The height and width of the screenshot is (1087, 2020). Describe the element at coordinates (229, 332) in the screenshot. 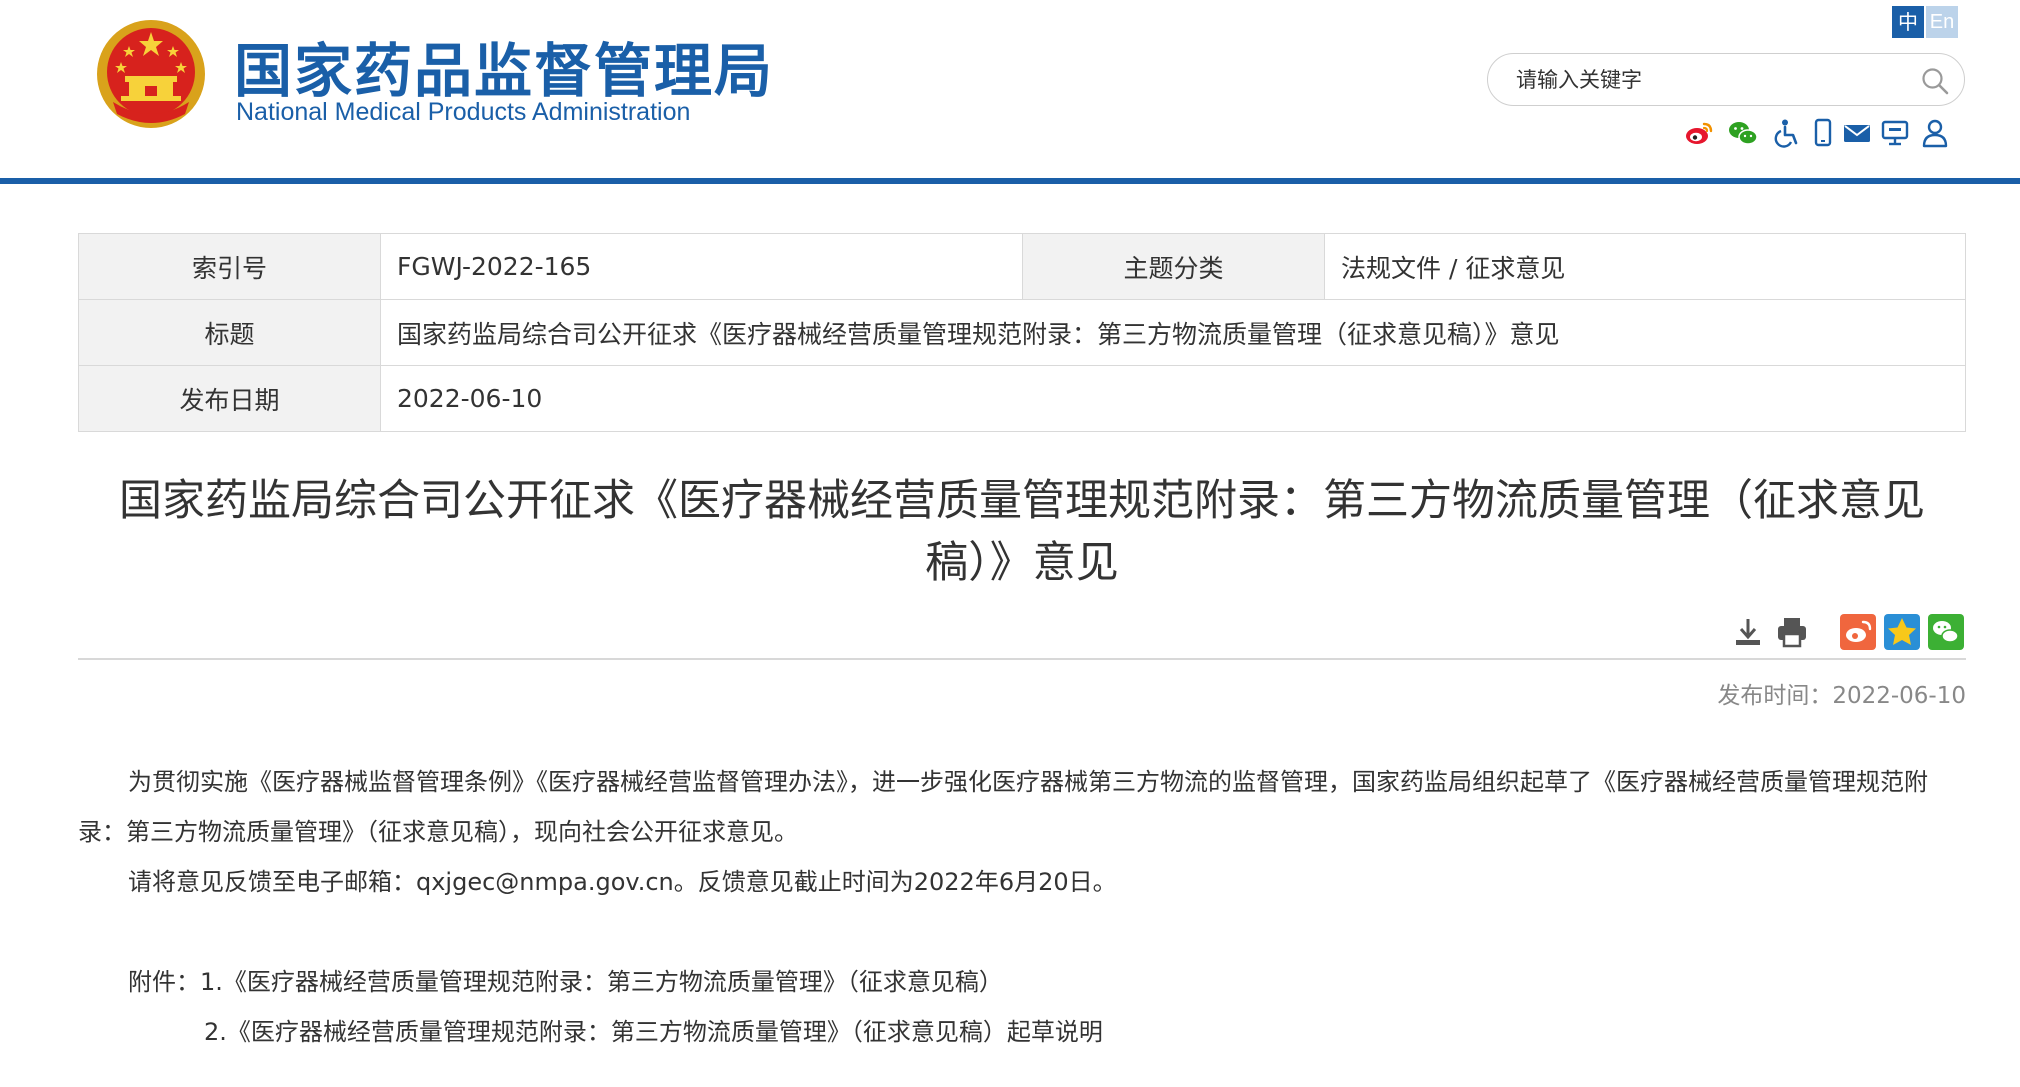

I see `title-label: 标题` at that location.